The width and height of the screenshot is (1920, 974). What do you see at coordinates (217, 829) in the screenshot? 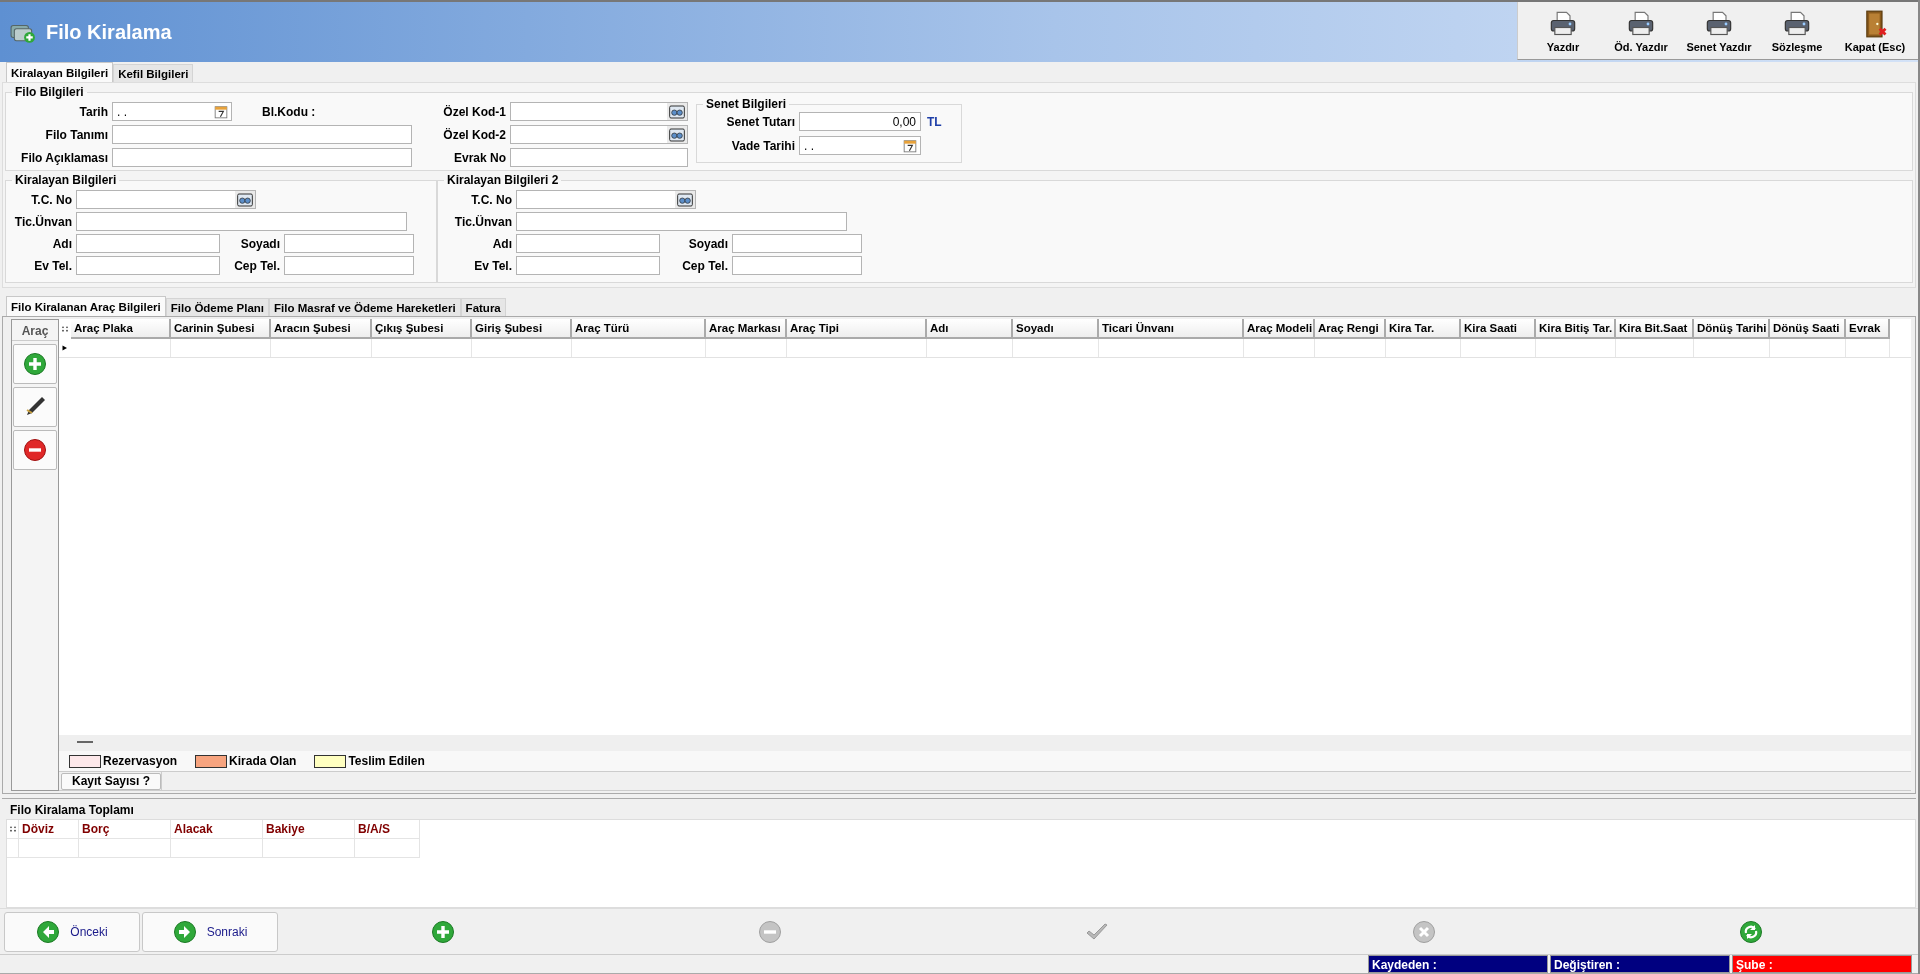
I see `column-header: Alacak` at bounding box center [217, 829].